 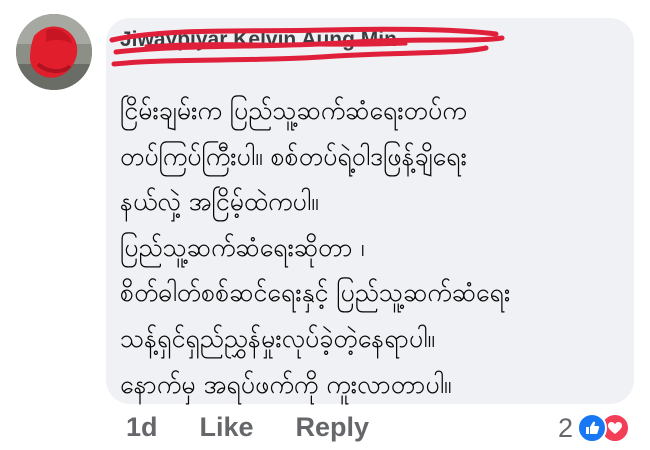 I want to click on avatar-image, so click(x=54, y=52).